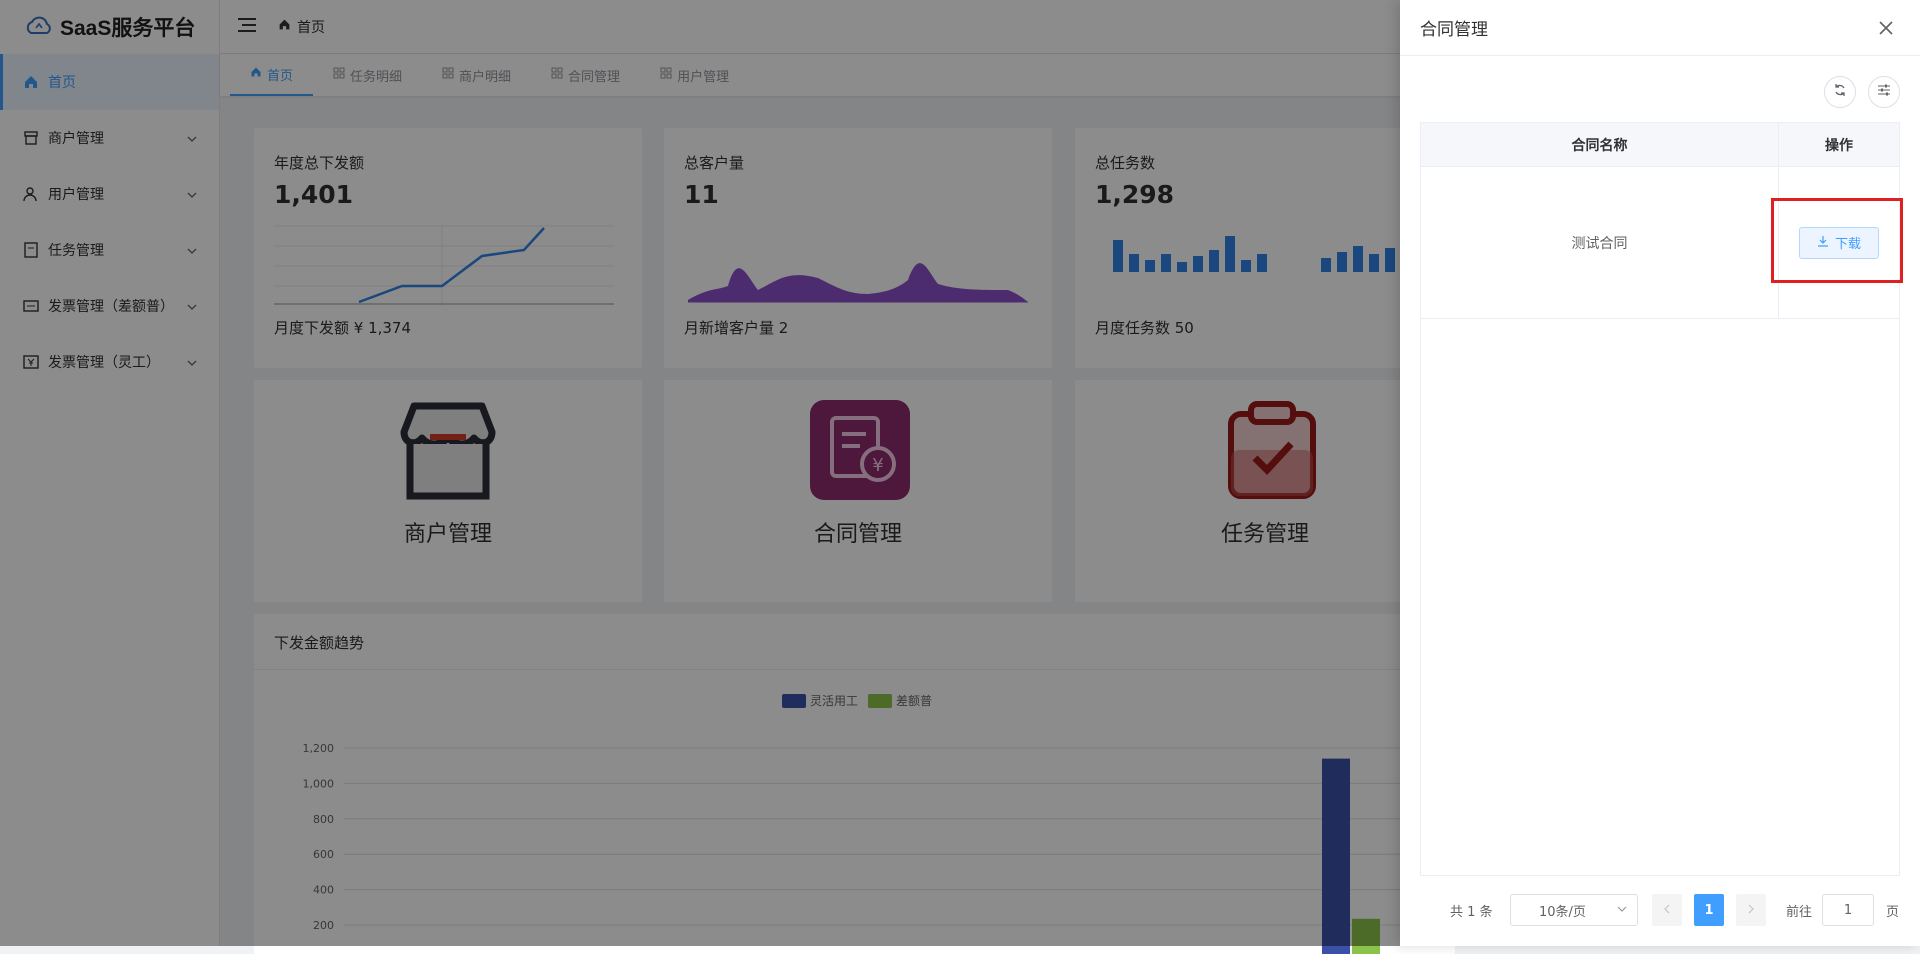 Image resolution: width=1920 pixels, height=954 pixels. What do you see at coordinates (1839, 145) in the screenshot?
I see `column-header-action: 操作` at bounding box center [1839, 145].